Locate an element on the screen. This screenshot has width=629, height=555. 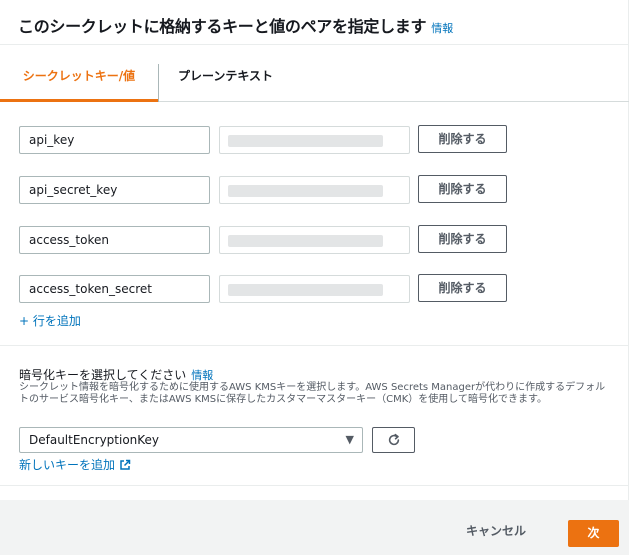
kv-row: api_secret_key 削除する is located at coordinates (269, 189).